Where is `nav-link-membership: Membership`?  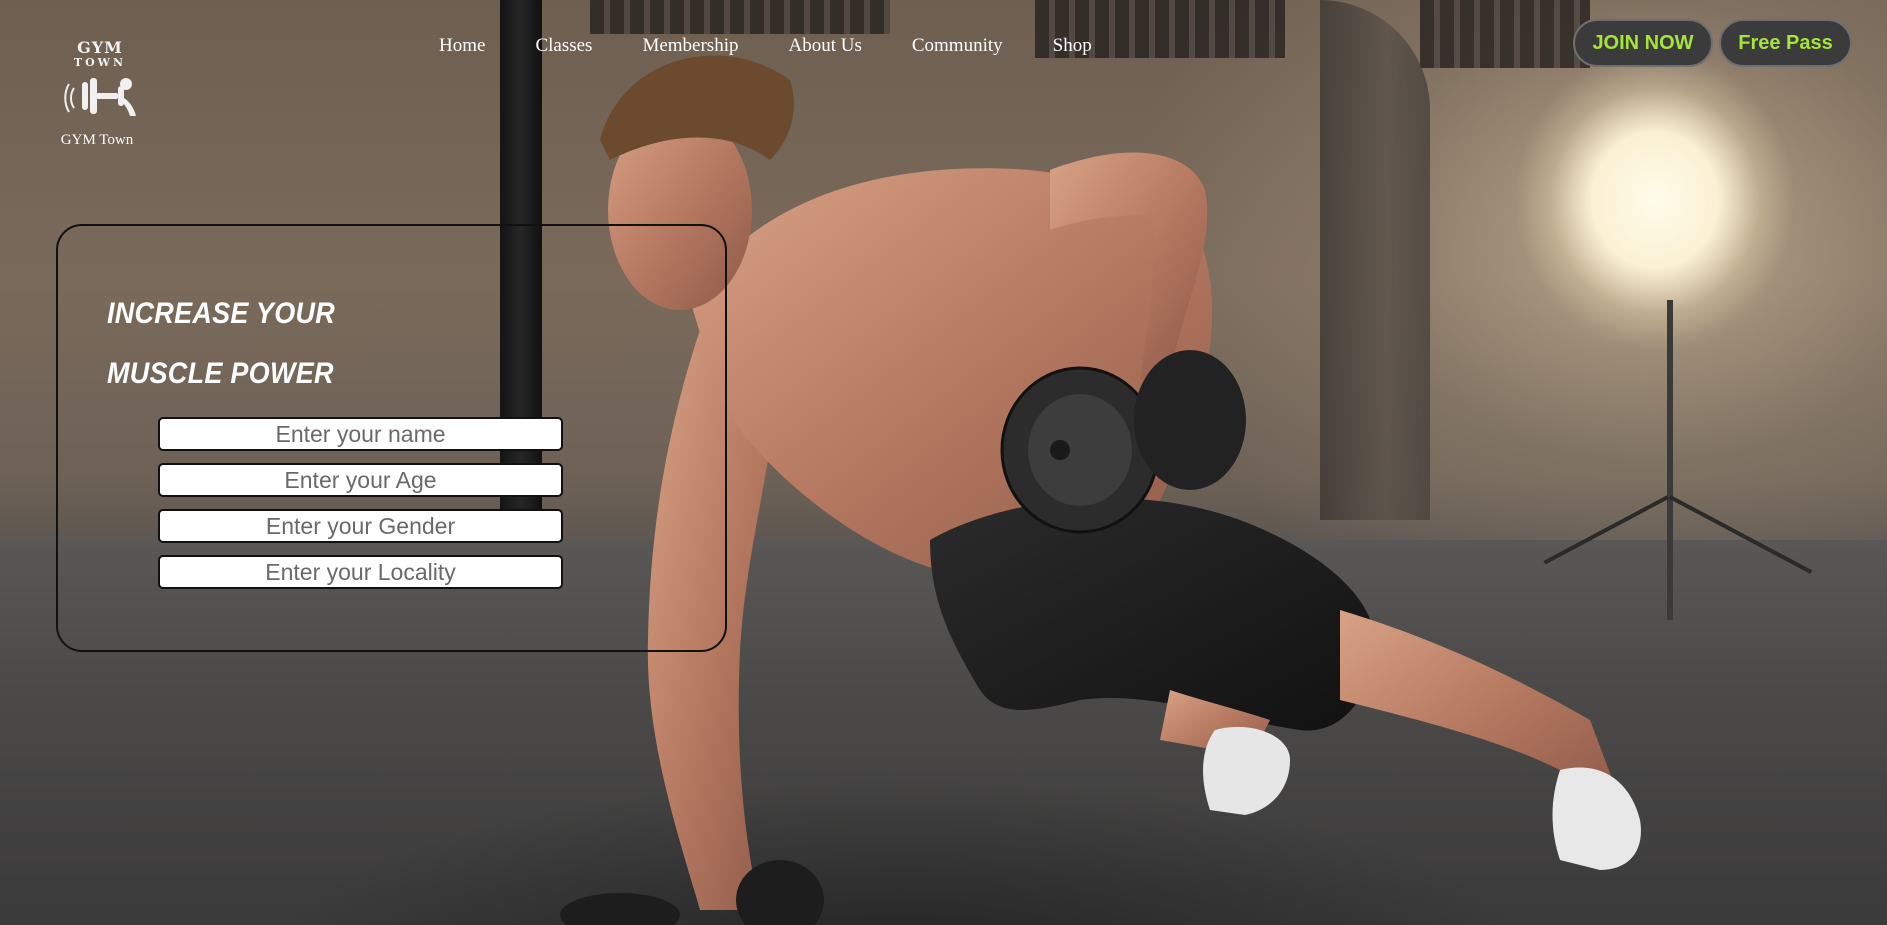 nav-link-membership: Membership is located at coordinates (690, 46).